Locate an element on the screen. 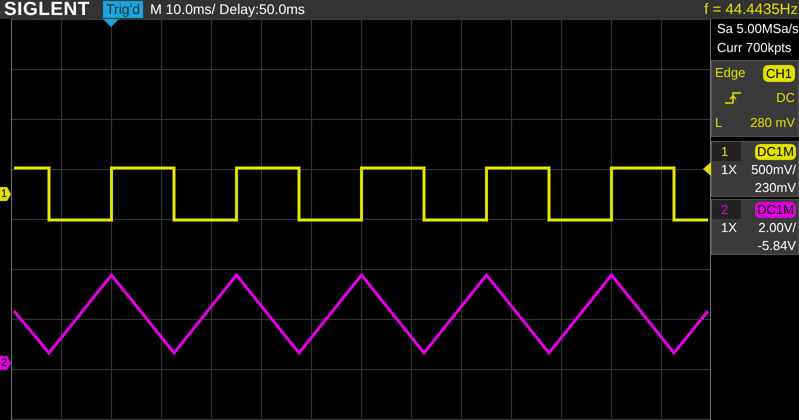 This screenshot has height=420, width=799. channel-number: 2 is located at coordinates (726, 209).